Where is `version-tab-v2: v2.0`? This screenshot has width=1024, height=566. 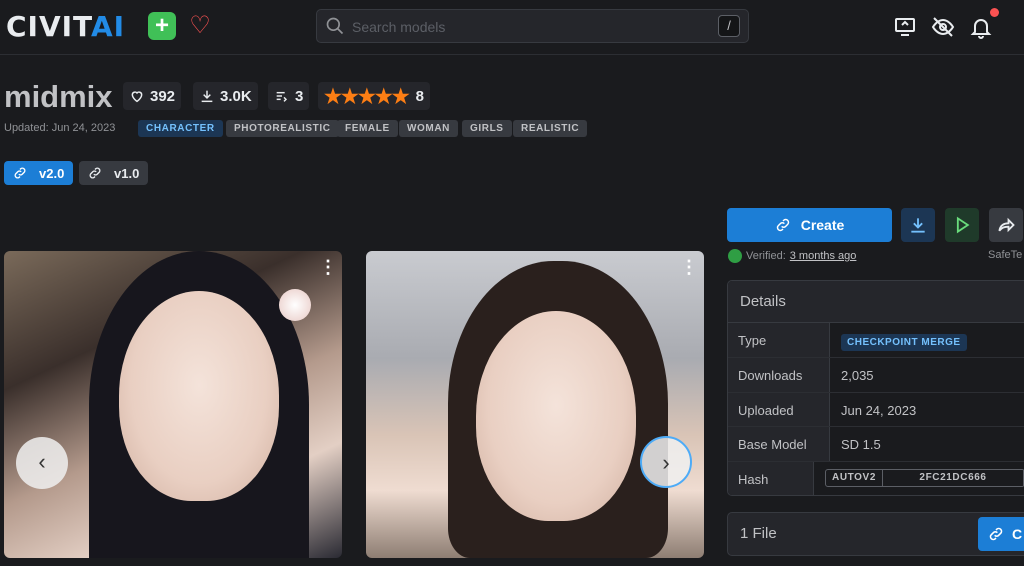 version-tab-v2: v2.0 is located at coordinates (39, 173).